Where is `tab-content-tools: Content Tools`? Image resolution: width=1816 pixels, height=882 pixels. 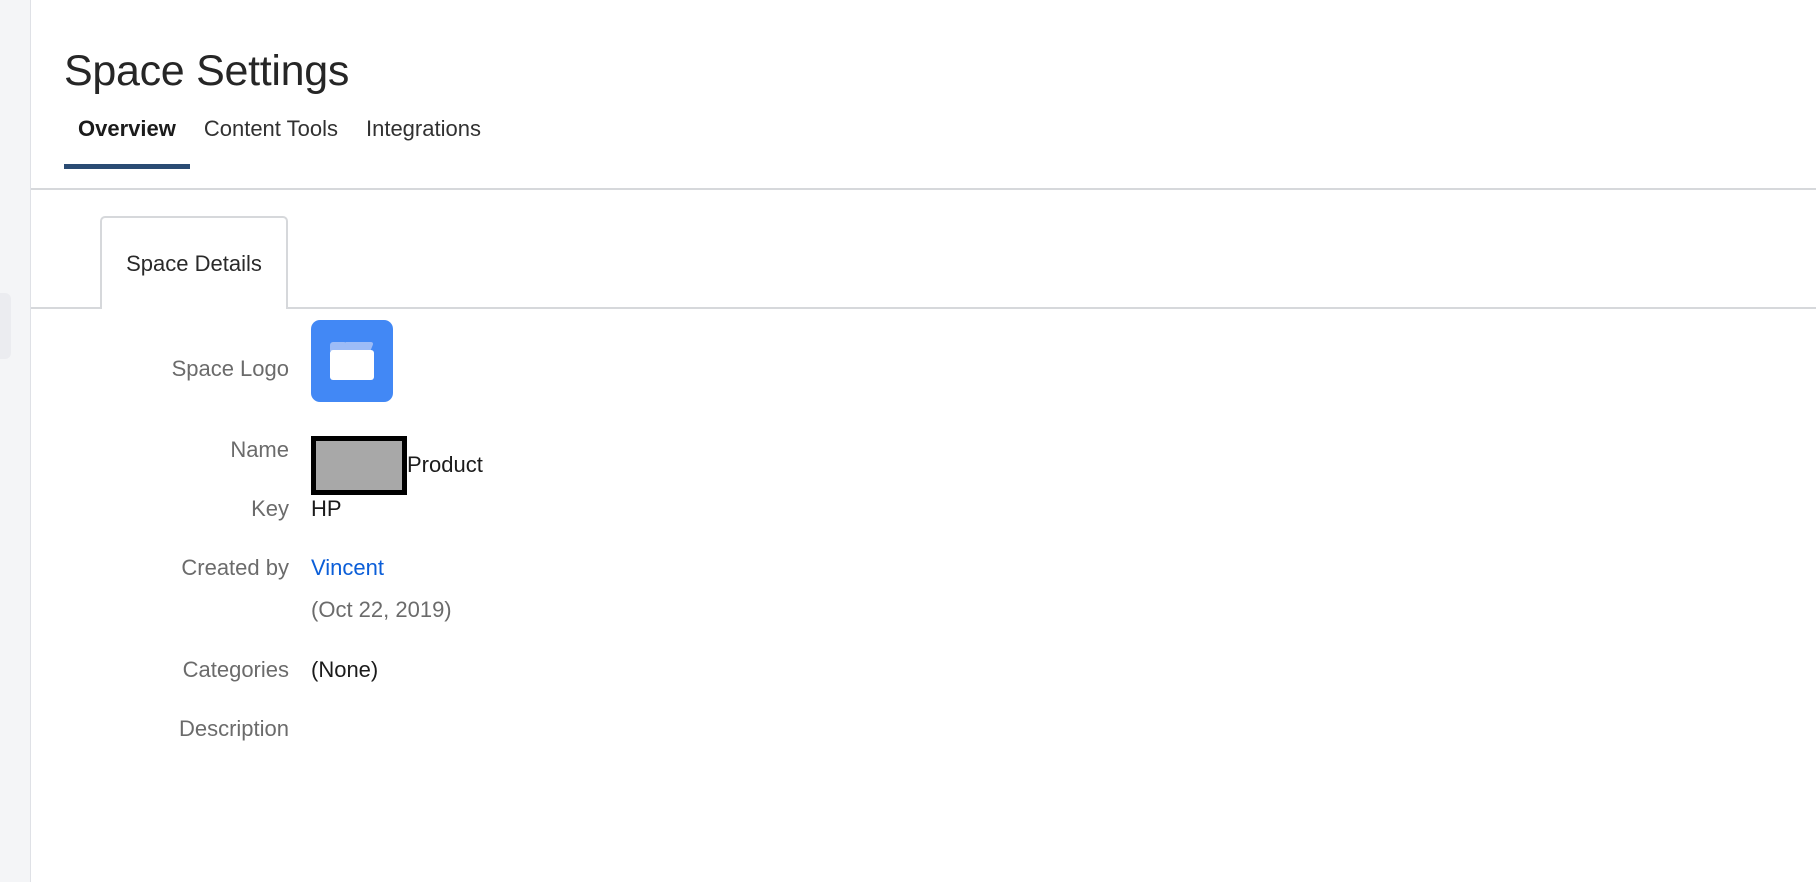 tab-content-tools: Content Tools is located at coordinates (271, 138).